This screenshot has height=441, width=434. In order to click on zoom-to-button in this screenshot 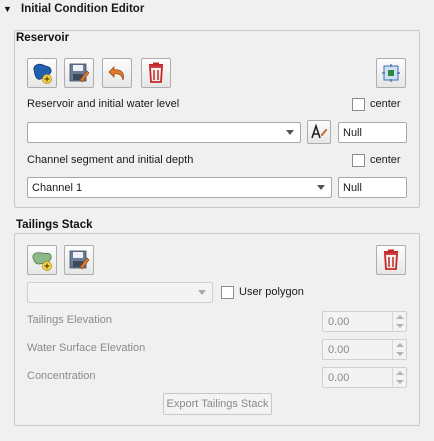, I will do `click(391, 73)`.